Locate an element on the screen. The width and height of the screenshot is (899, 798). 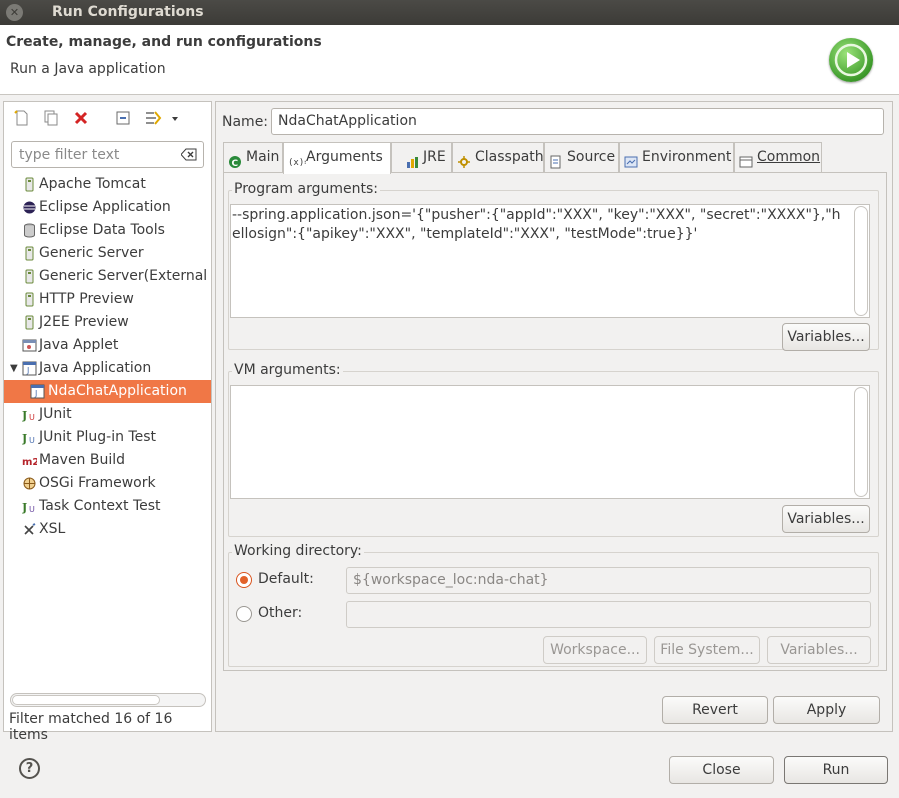
header-subtitle: Run a Java application is located at coordinates (88, 69).